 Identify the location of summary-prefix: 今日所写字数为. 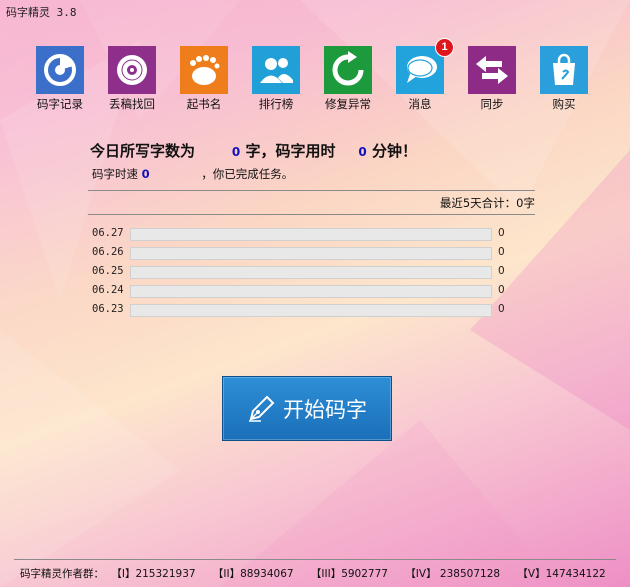
(143, 151).